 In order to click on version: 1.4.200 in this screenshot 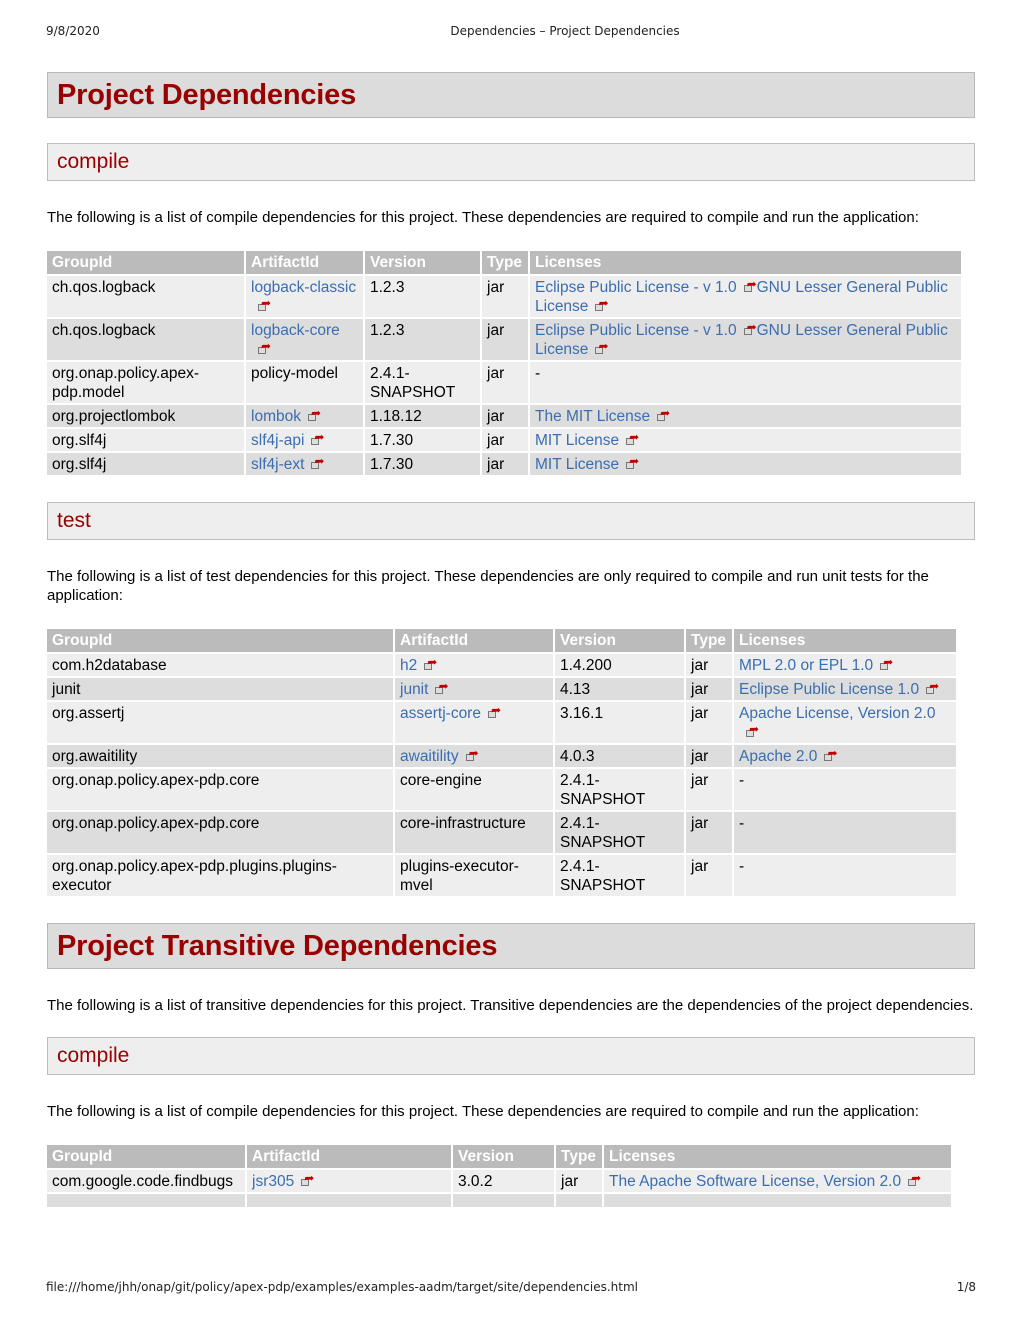, I will do `click(586, 665)`.